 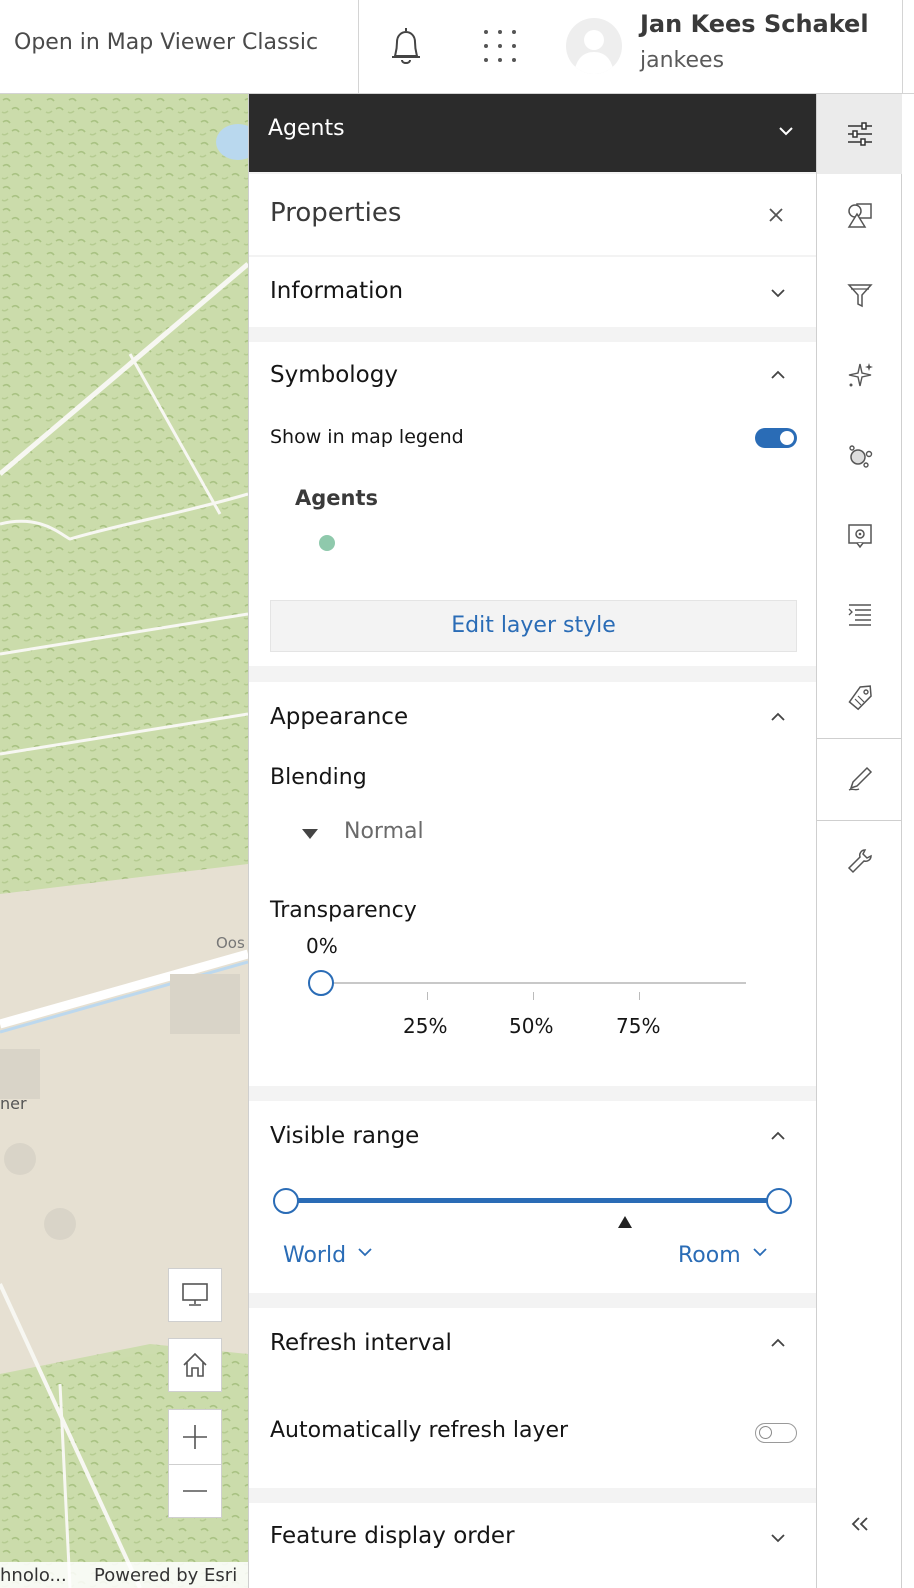 I want to click on wrench-icon, so click(x=859, y=861).